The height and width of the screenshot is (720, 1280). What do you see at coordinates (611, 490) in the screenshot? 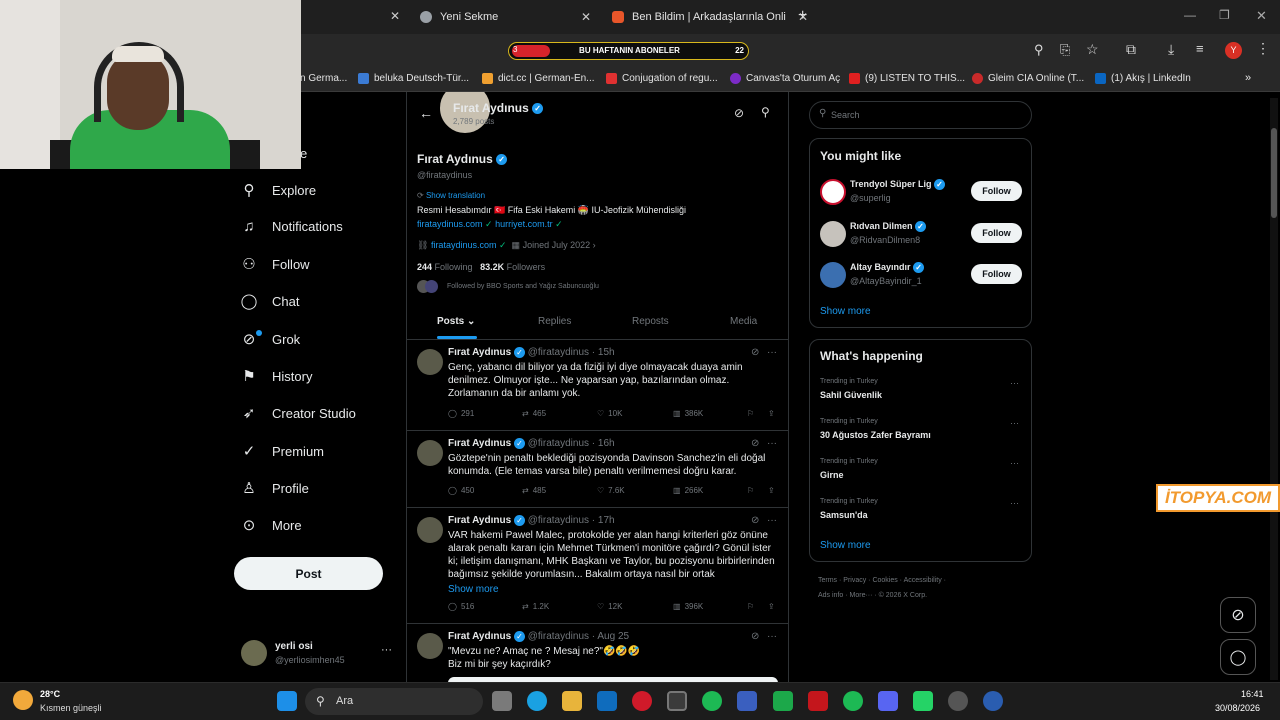
I see `like-button: ♡ 7.6K` at bounding box center [611, 490].